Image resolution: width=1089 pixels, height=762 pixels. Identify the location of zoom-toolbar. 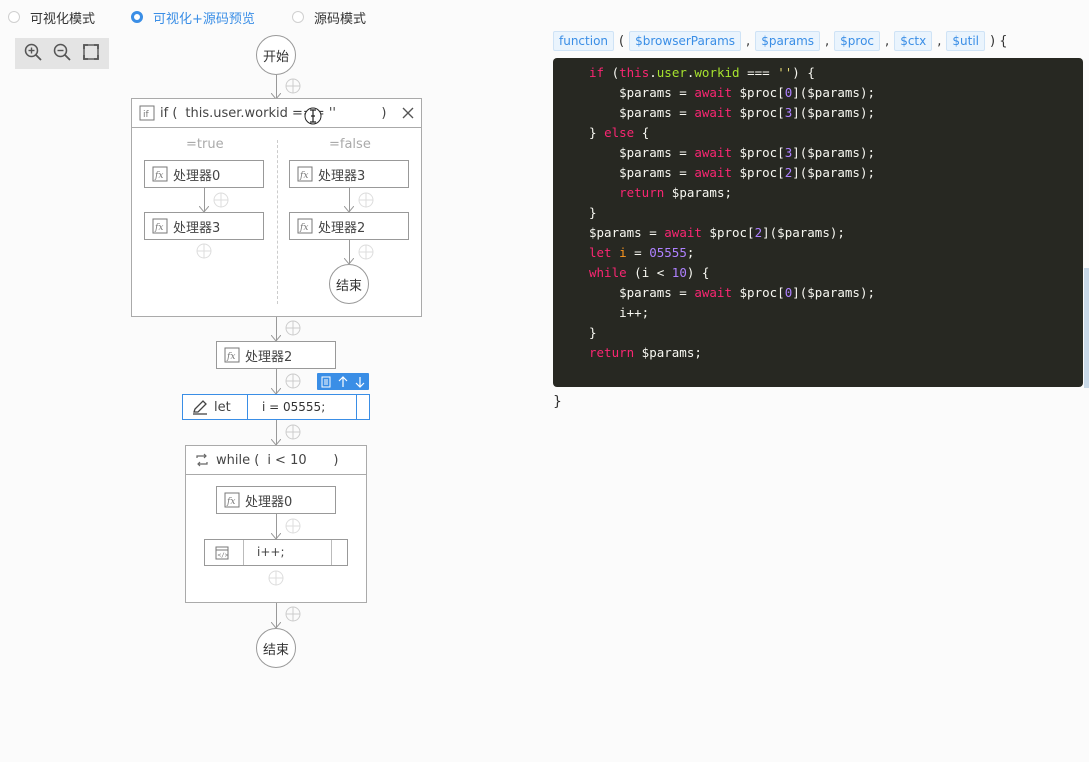
(62, 53).